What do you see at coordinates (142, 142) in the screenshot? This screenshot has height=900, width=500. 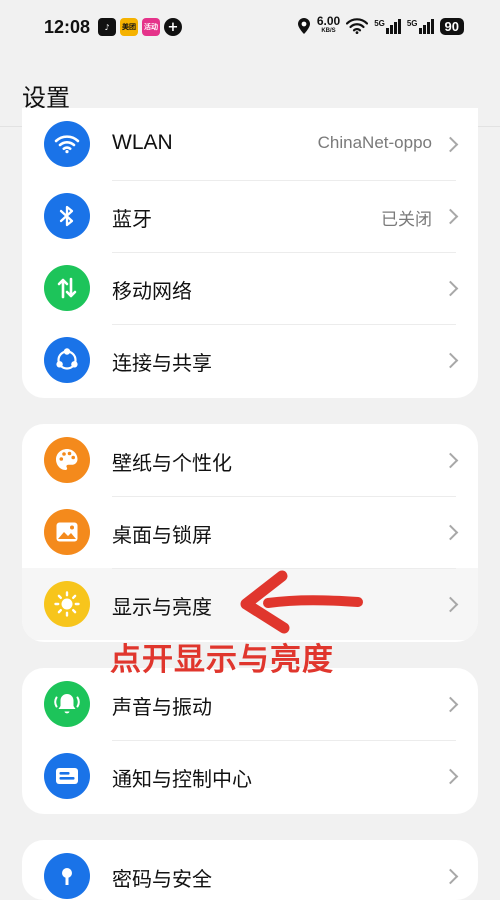 I see `settings-item-label: WLAN` at bounding box center [142, 142].